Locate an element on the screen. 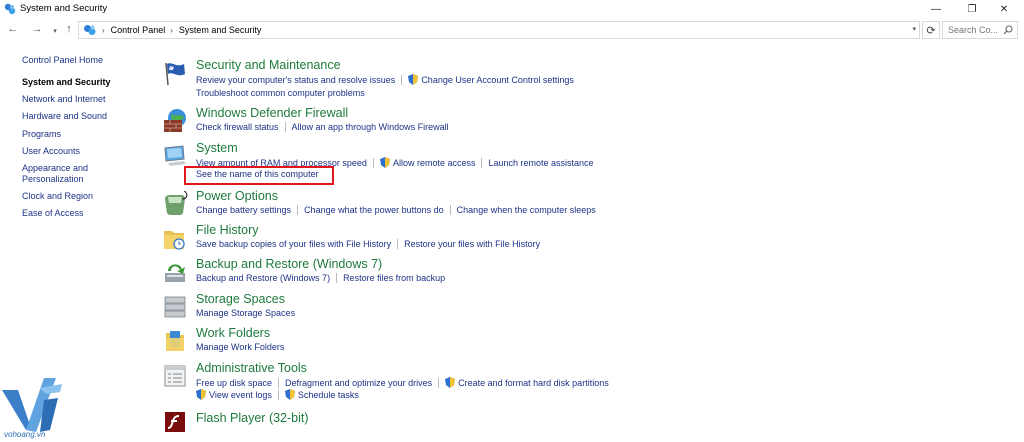  view-event-logs-link: View event logs is located at coordinates (240, 395).